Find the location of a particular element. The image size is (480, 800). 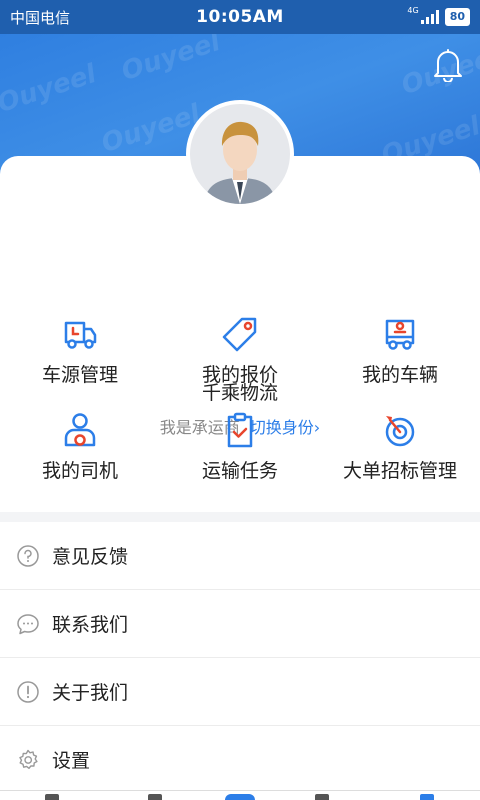

signal-icon is located at coordinates (429, 17).